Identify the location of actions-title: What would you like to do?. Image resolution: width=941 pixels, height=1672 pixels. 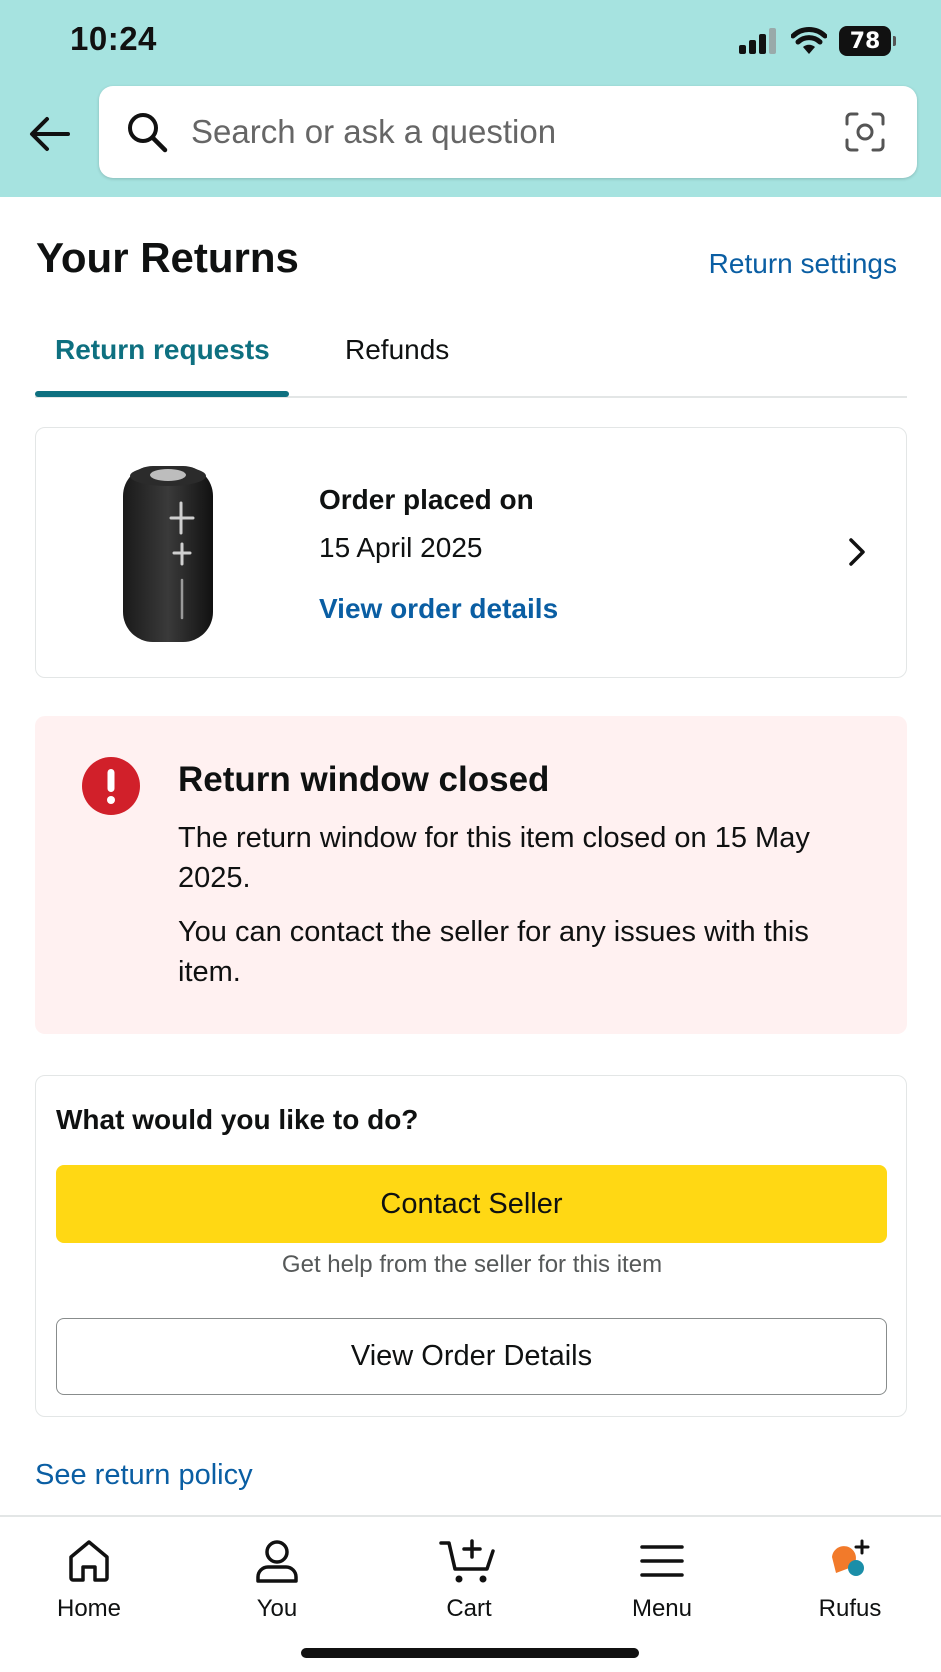
(237, 1119).